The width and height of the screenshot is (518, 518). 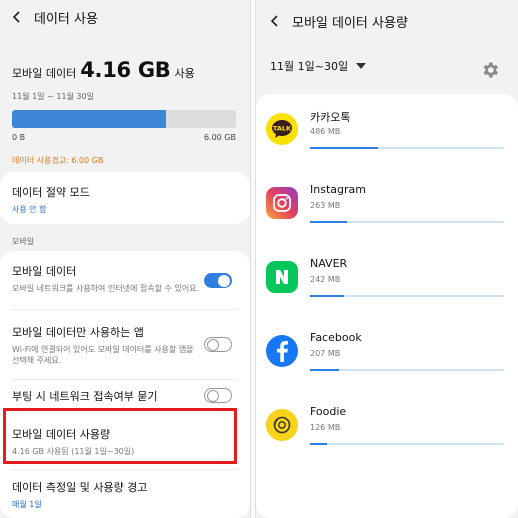 I want to click on header: 모바일 데이터 사용량, so click(x=387, y=21).